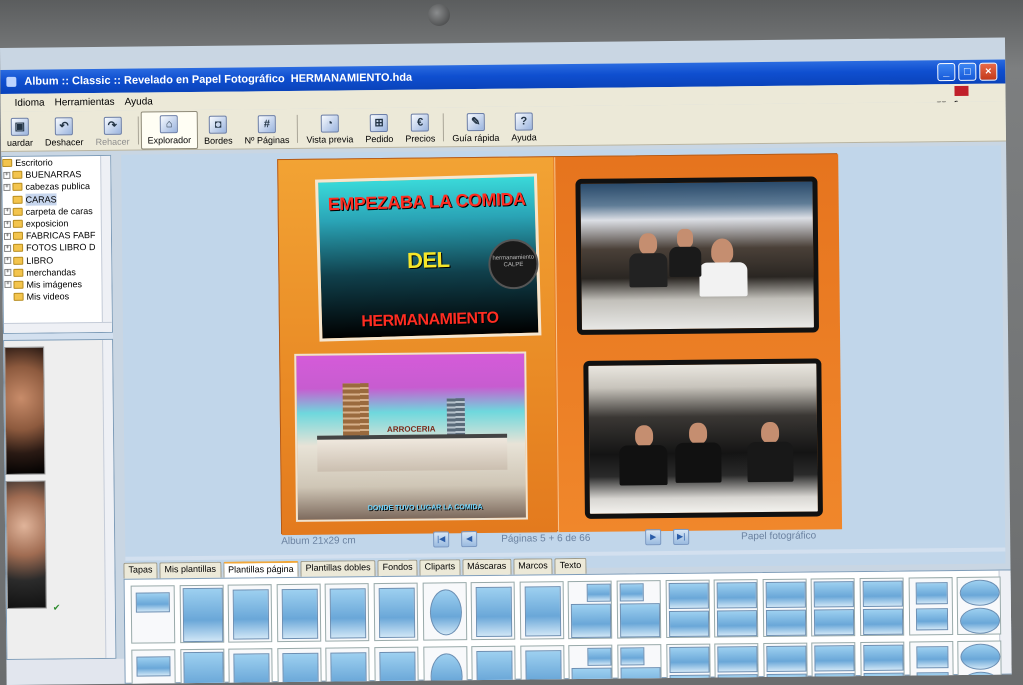 This screenshot has width=1023, height=685. Describe the element at coordinates (57, 247) in the screenshot. I see `tree-item: + FOTOS LIBRO D` at that location.